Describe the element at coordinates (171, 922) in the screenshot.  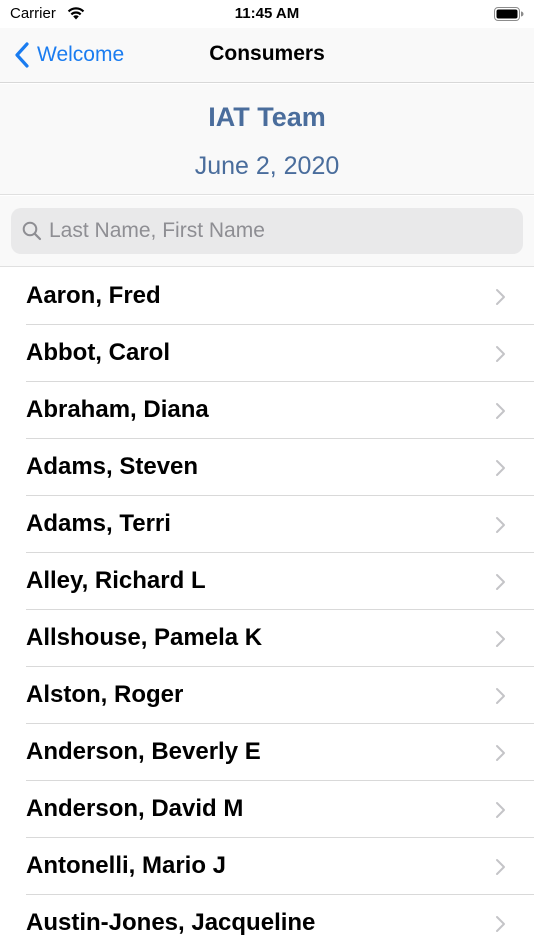
I see `consumer-name: Austin-Jones, Jacqueline` at that location.